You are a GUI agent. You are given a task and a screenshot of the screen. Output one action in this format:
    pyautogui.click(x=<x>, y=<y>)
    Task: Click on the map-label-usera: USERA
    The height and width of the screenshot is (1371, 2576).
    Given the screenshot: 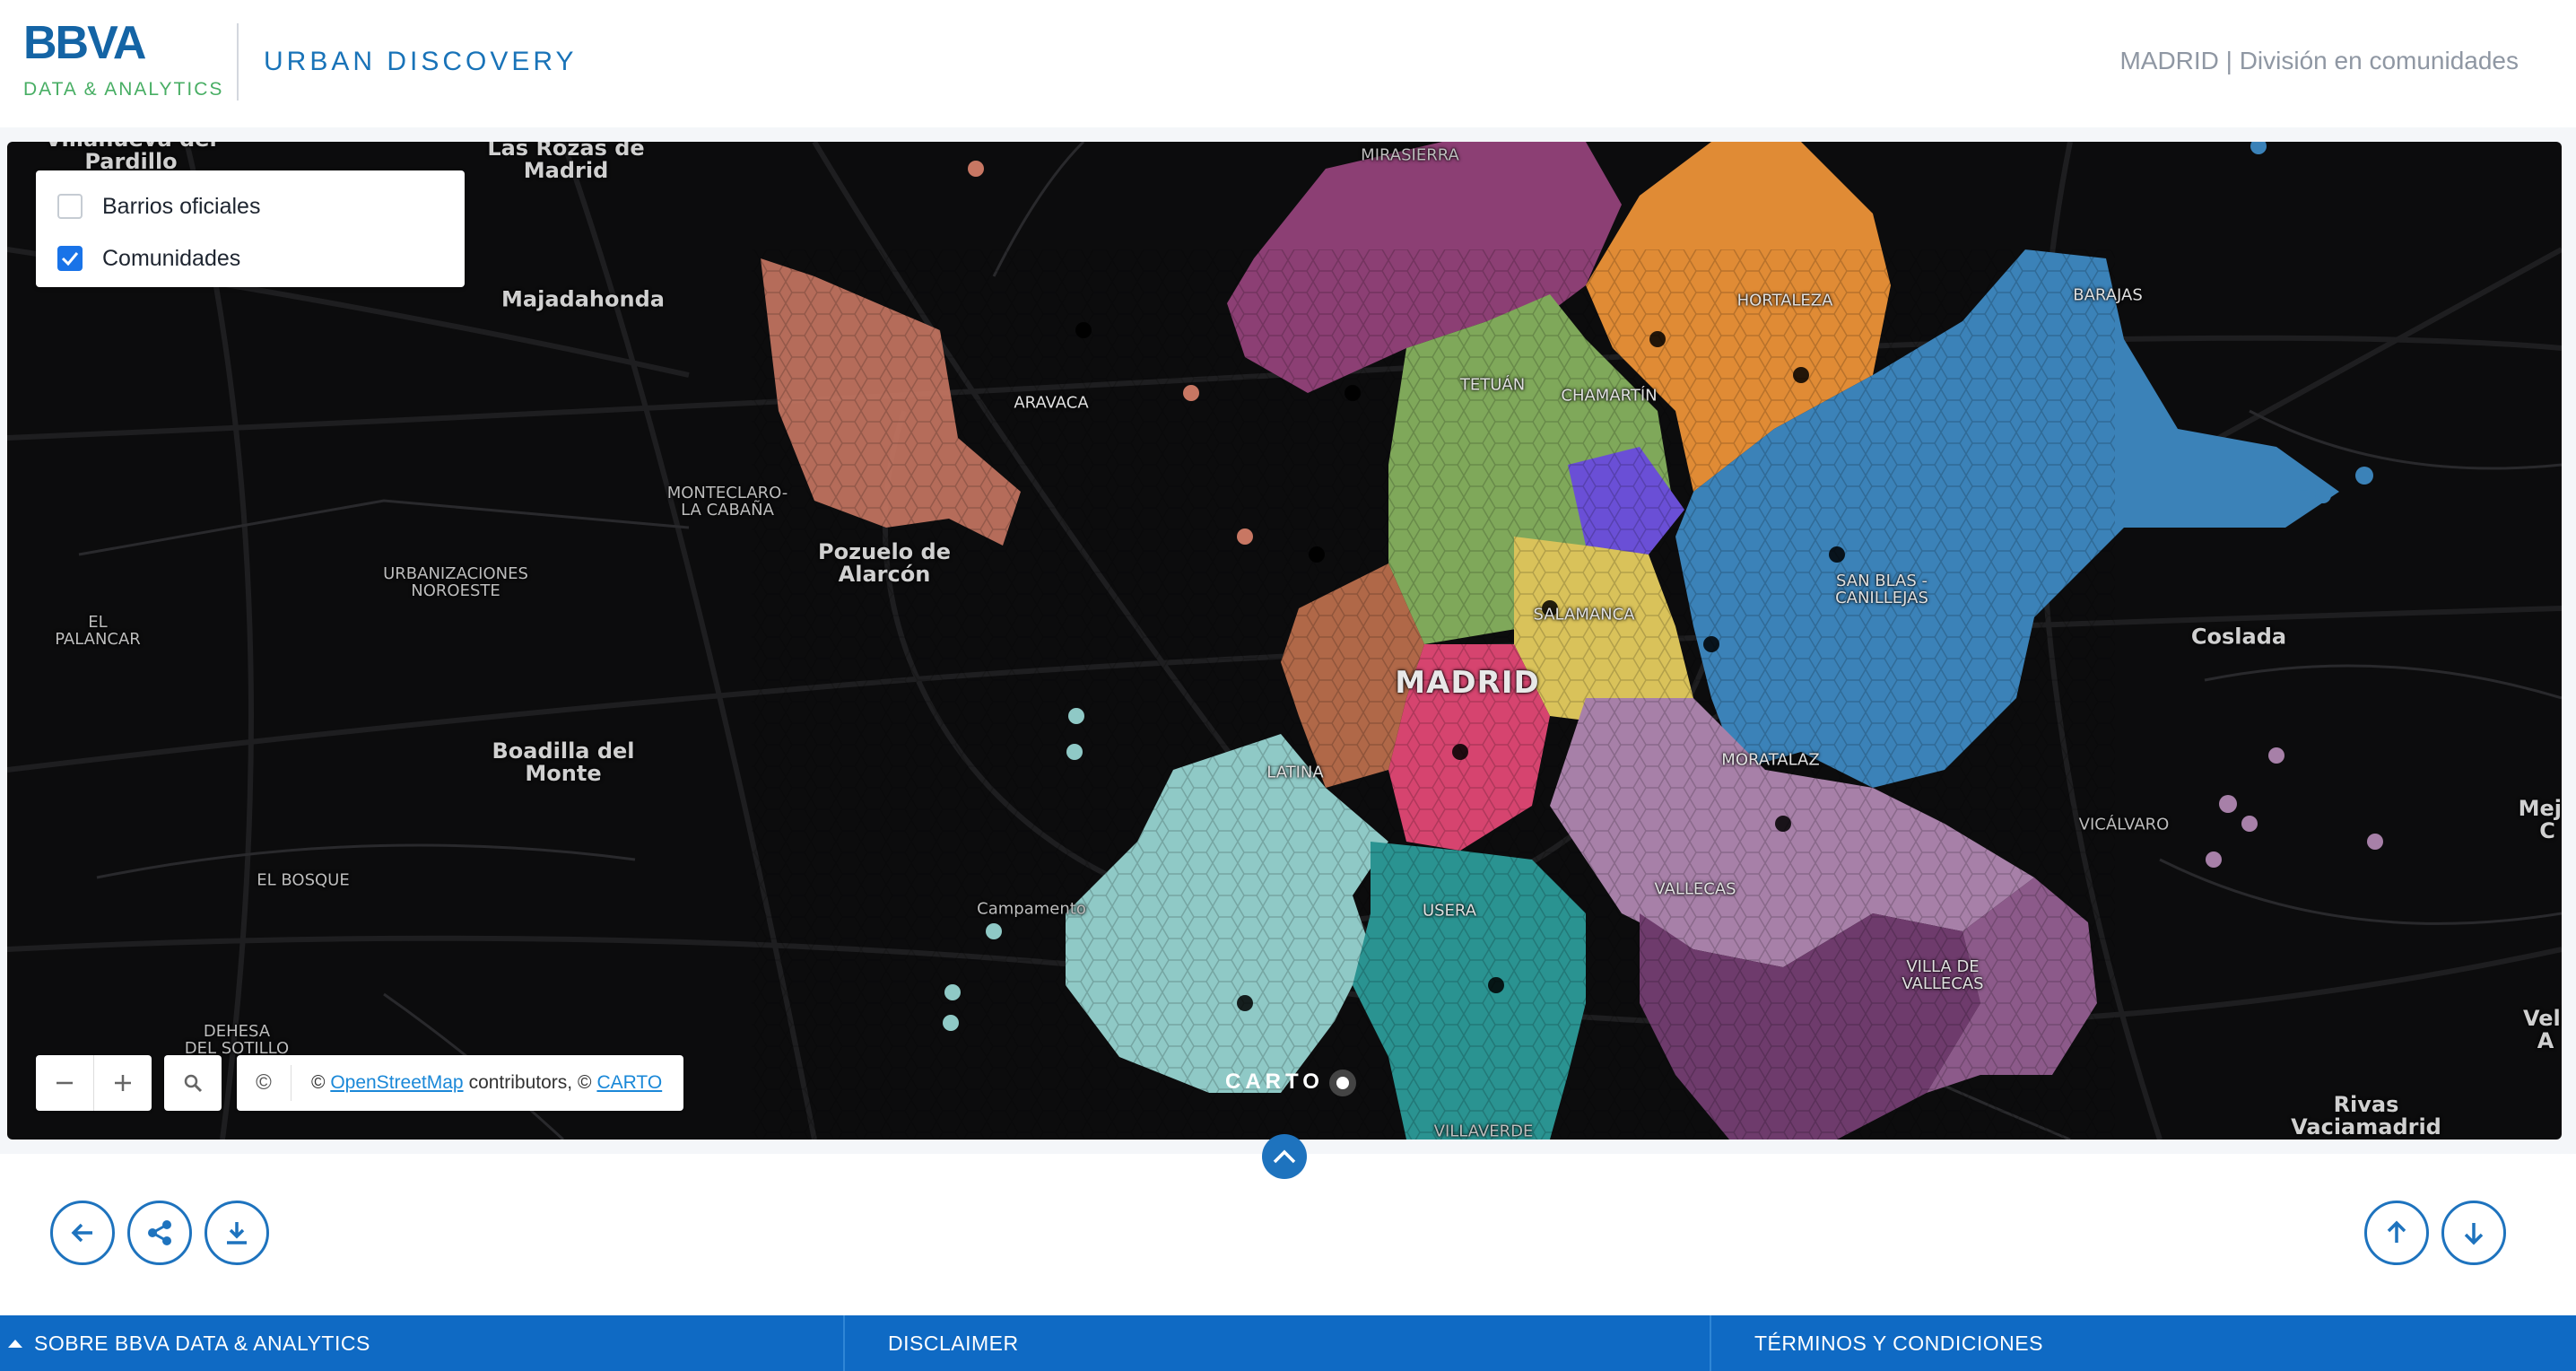 What is the action you would take?
    pyautogui.click(x=1449, y=911)
    